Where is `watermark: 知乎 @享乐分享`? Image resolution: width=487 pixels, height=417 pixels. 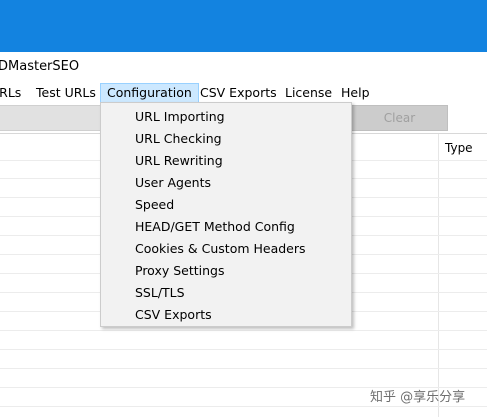
watermark: 知乎 @享乐分享 is located at coordinates (418, 397).